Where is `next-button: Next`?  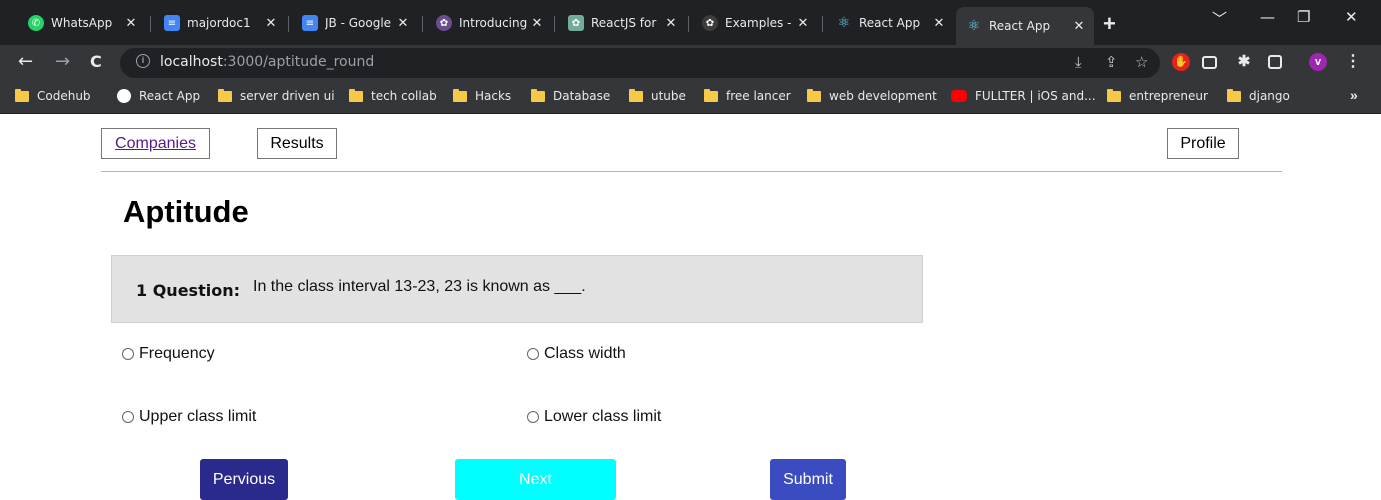 next-button: Next is located at coordinates (535, 479).